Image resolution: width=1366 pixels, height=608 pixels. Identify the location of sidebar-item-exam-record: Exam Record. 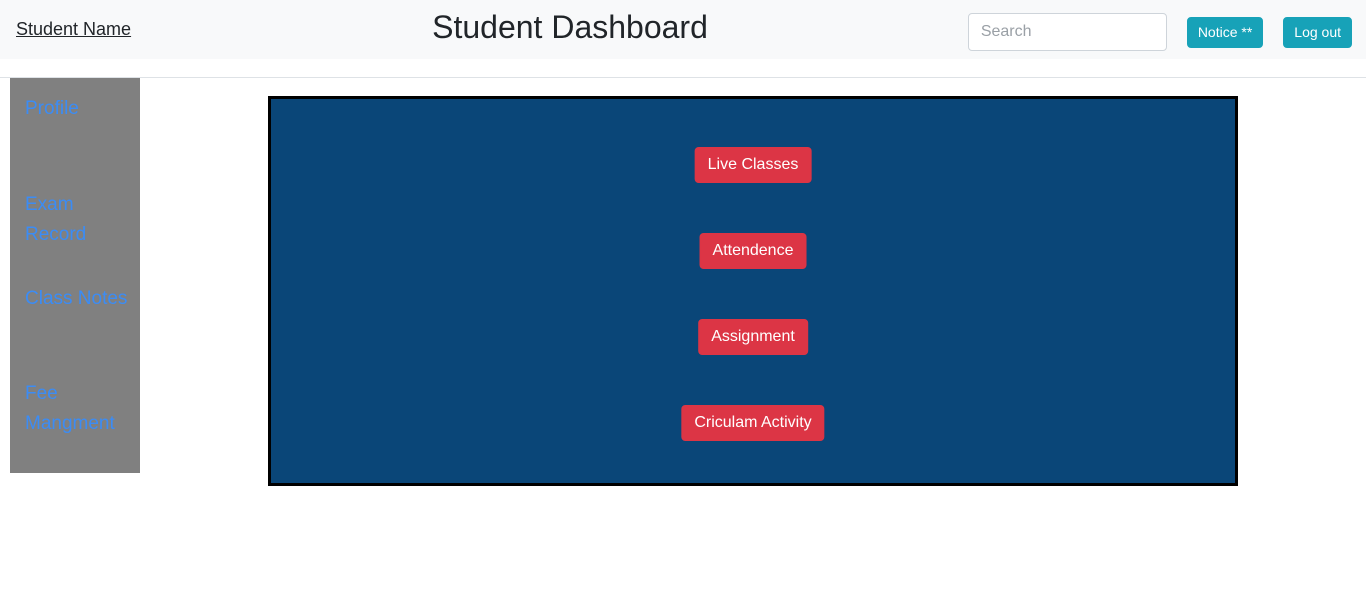
(80, 220).